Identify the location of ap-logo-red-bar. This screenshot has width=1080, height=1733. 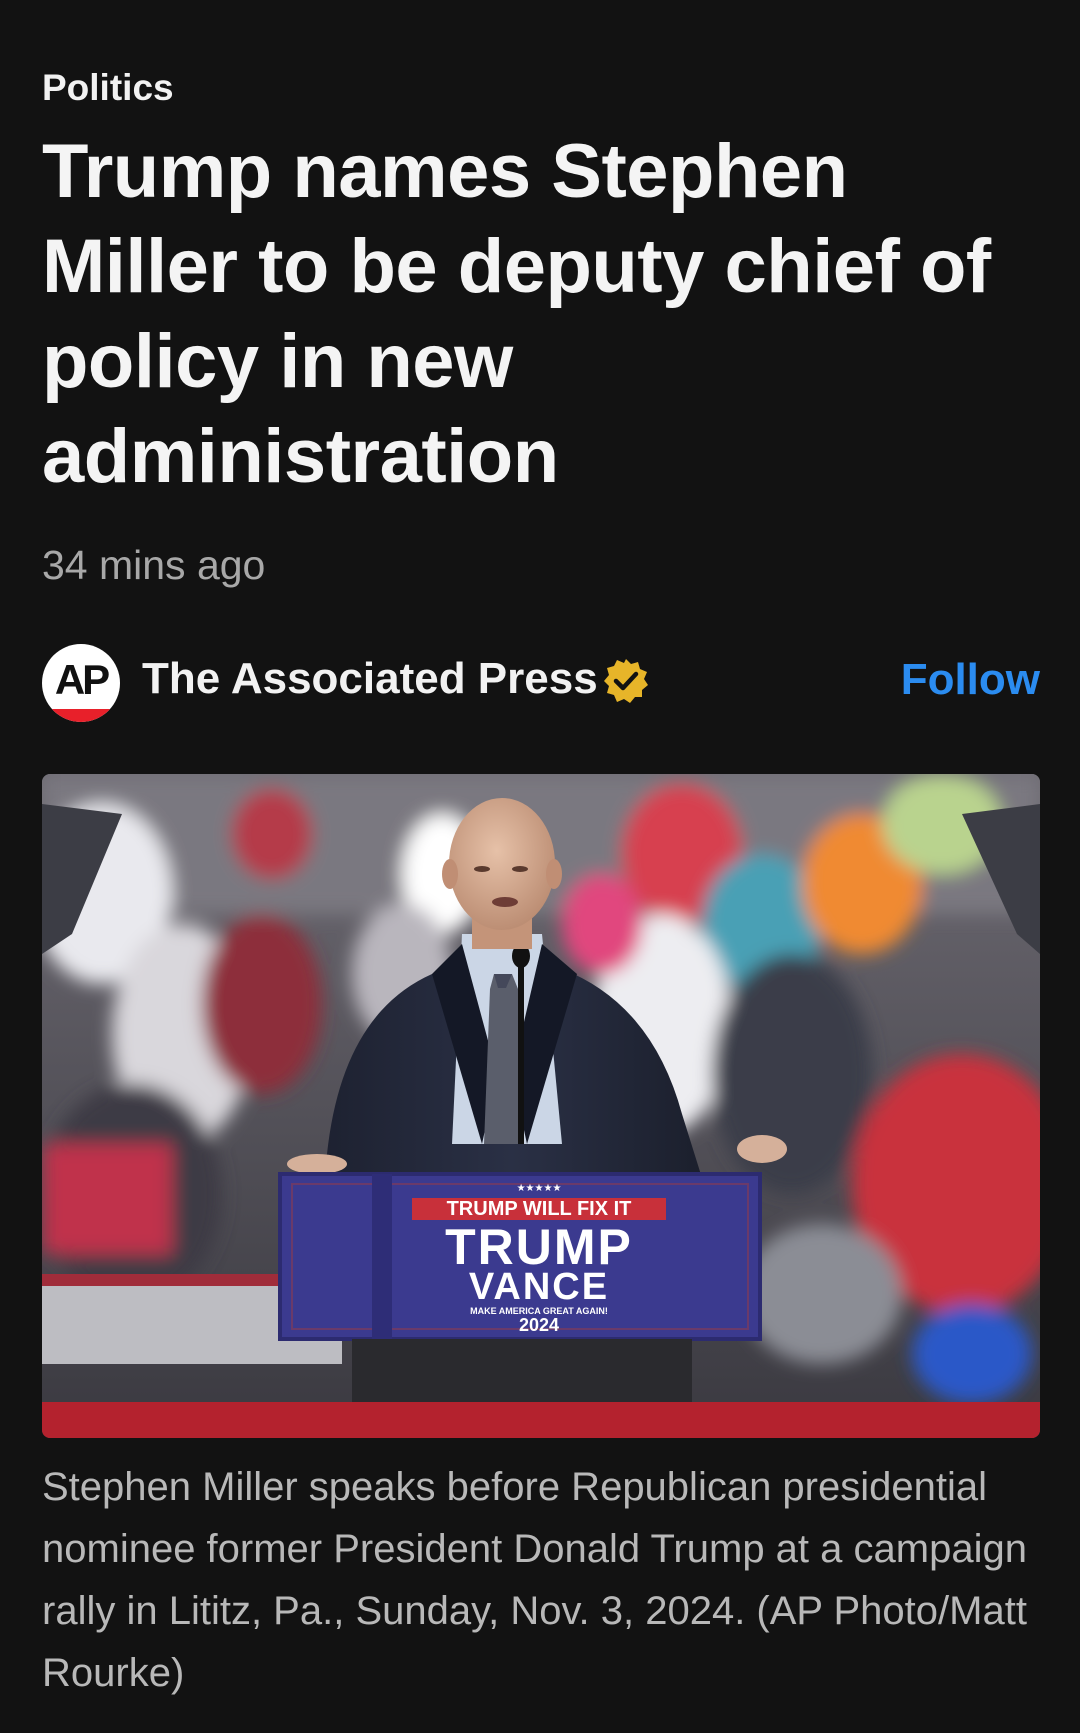
(81, 715).